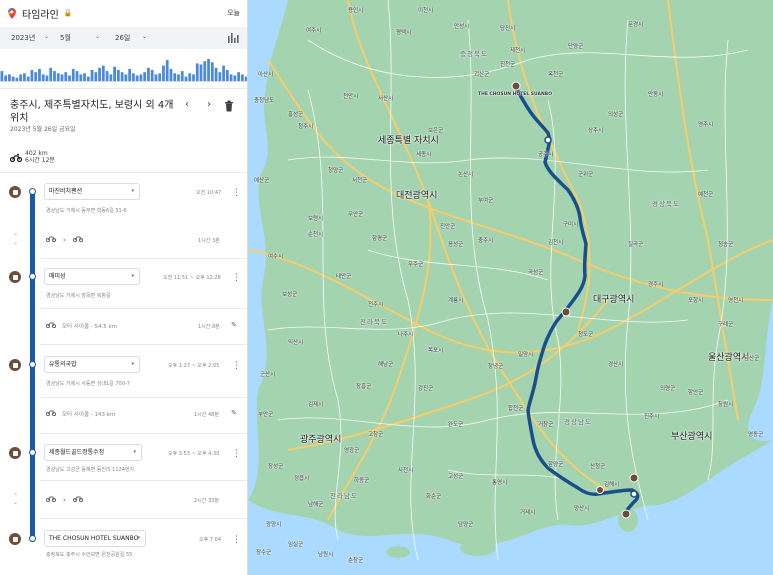 The image size is (773, 575). What do you see at coordinates (233, 13) in the screenshot?
I see `today-button: 오늘` at bounding box center [233, 13].